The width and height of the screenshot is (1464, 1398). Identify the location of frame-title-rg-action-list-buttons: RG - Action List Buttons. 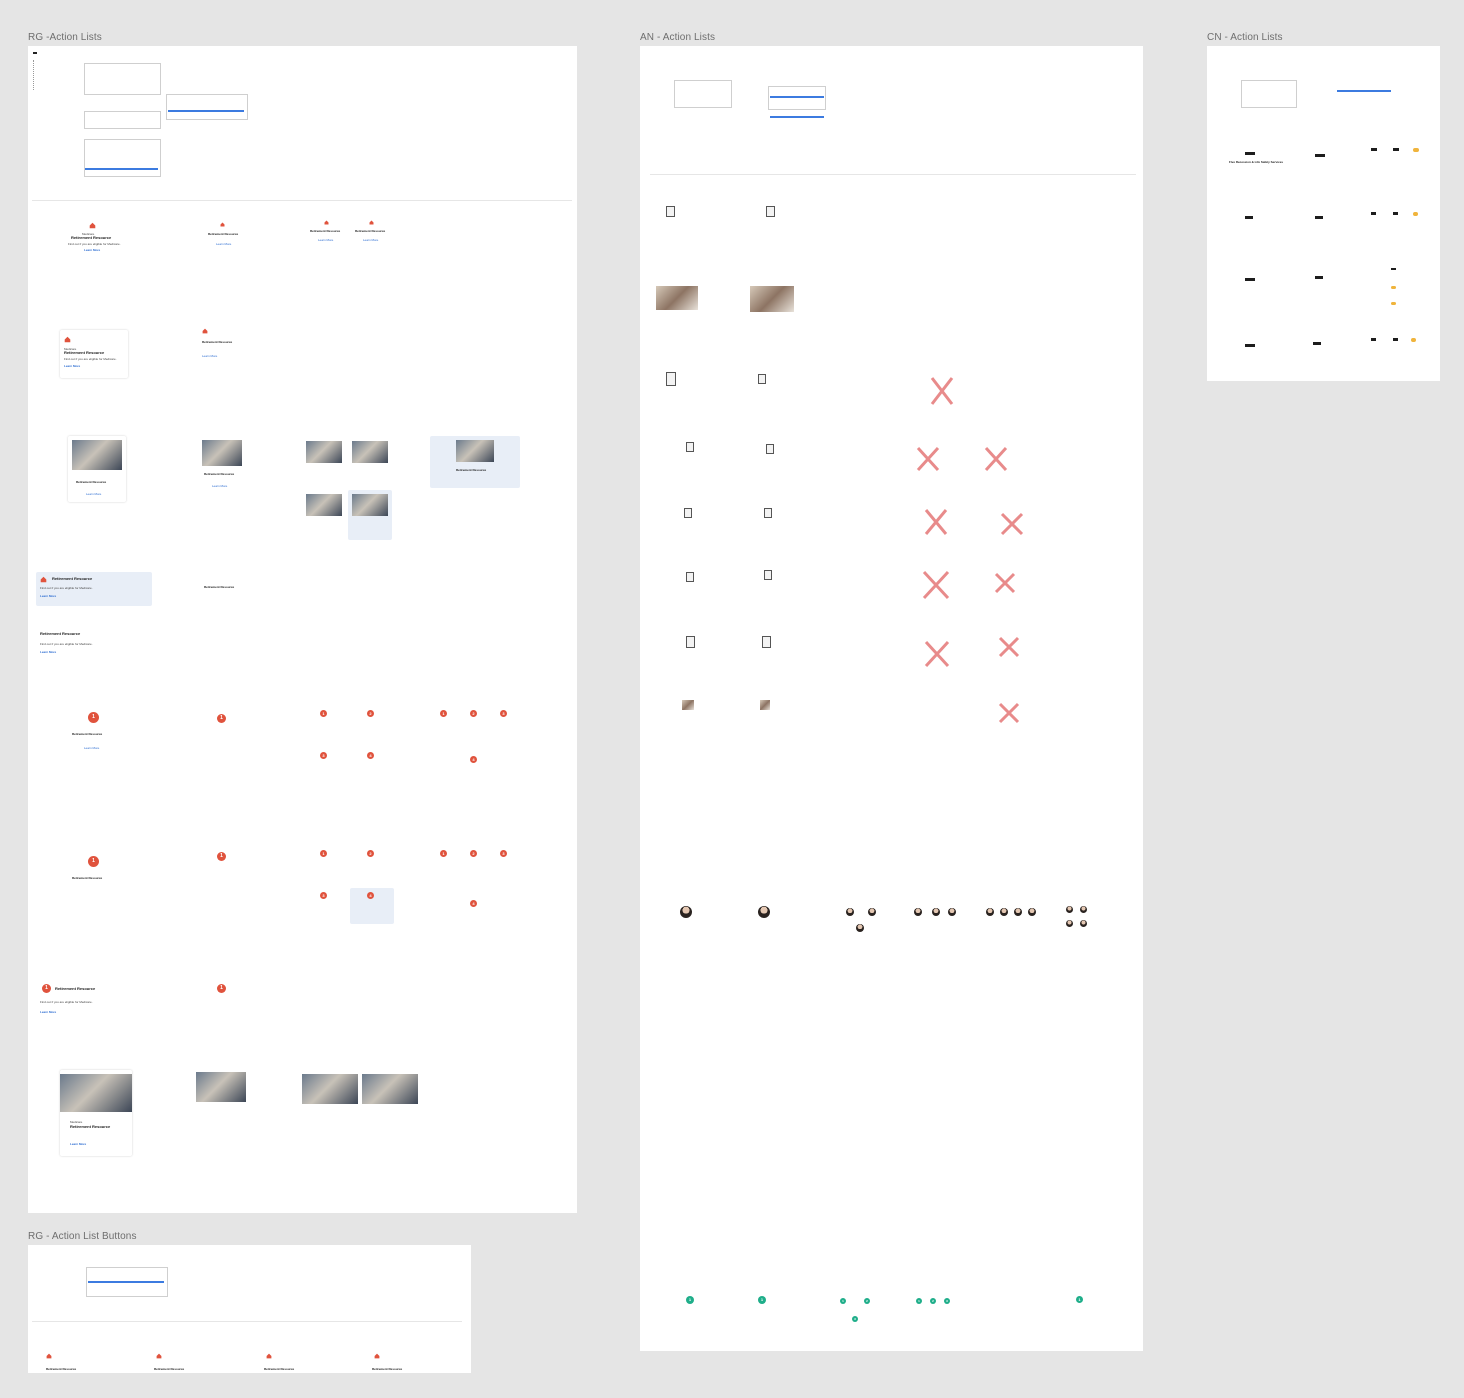
(82, 1236).